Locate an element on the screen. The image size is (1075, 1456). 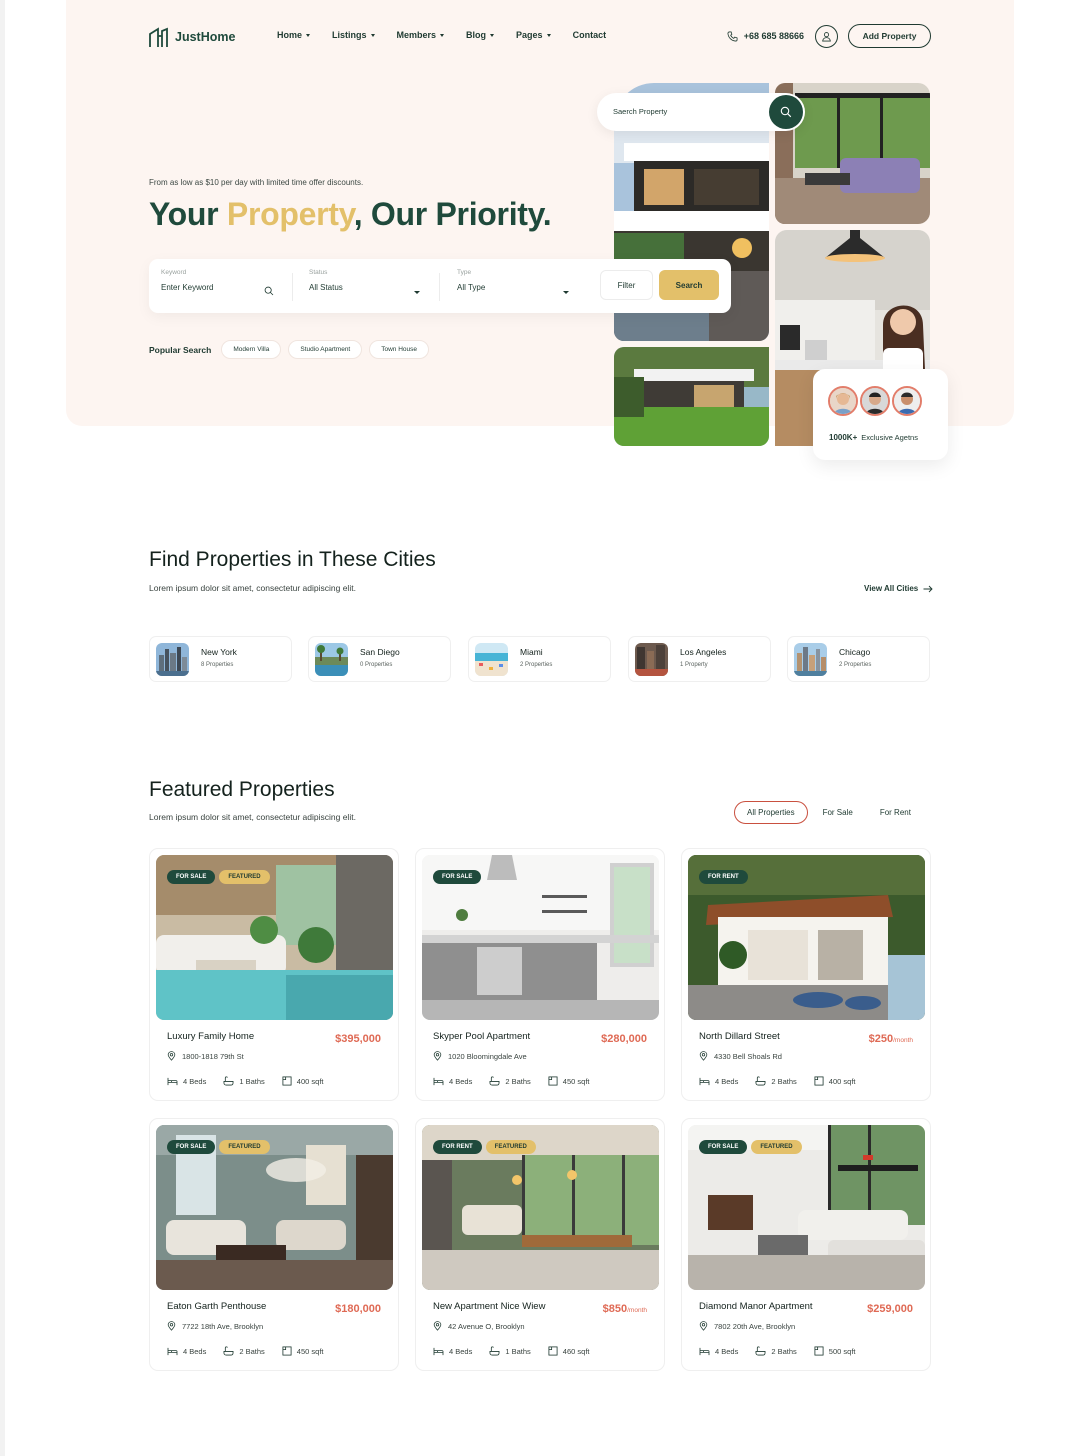
city-card-los-angeles: Los Angeles 1 Property is located at coordinates (699, 659).